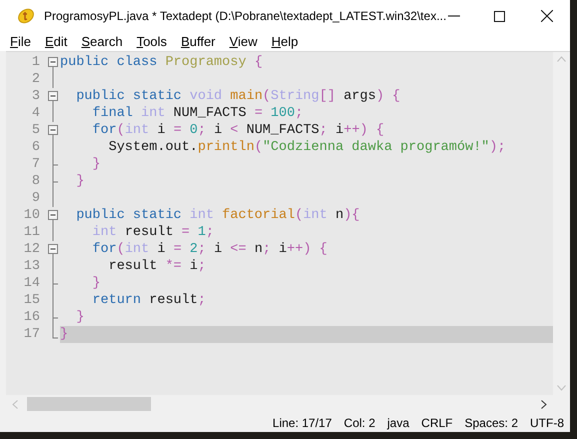  What do you see at coordinates (31, 301) in the screenshot?
I see `line-number: 15` at bounding box center [31, 301].